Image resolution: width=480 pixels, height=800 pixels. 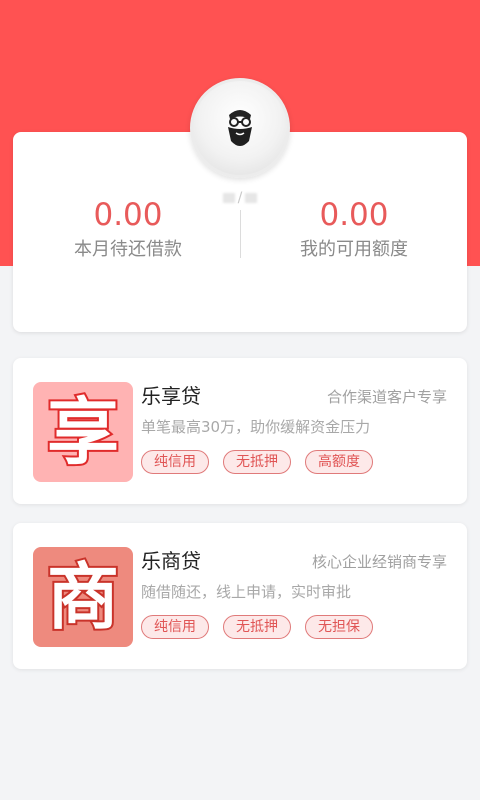 I want to click on tag-high-limit: 高额度, so click(x=339, y=462).